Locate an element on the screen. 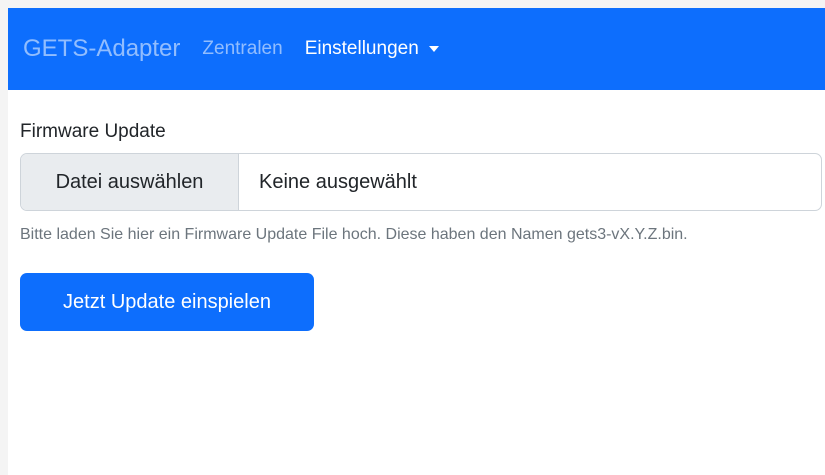  brand-link: GETS-Adapter is located at coordinates (101, 49).